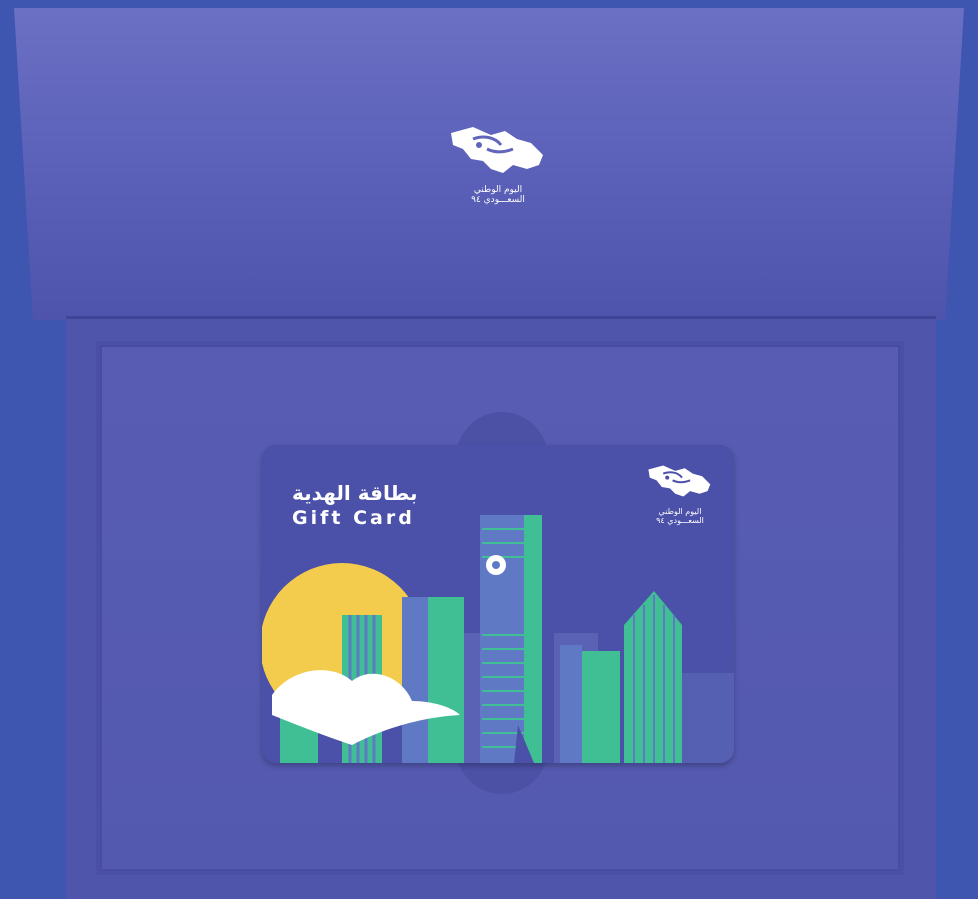 Image resolution: width=978 pixels, height=899 pixels. Describe the element at coordinates (680, 520) in the screenshot. I see `card-caption-line2: السعـــودي ٩٤` at that location.